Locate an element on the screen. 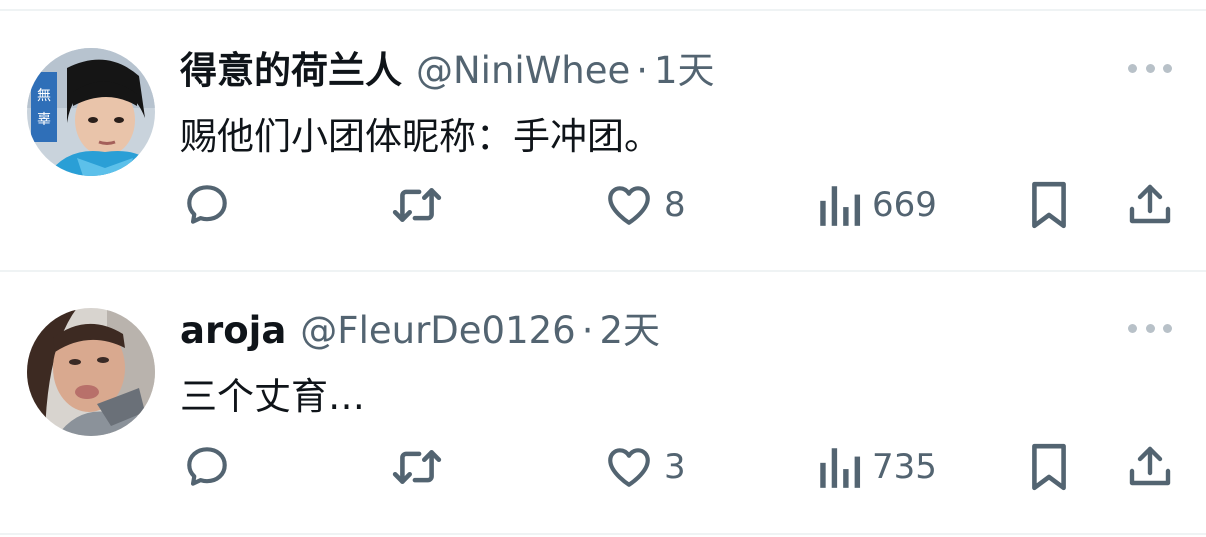 The width and height of the screenshot is (1206, 537). tweet-header: 得意的荷兰人 @NiniWhee · 1天 is located at coordinates (447, 66).